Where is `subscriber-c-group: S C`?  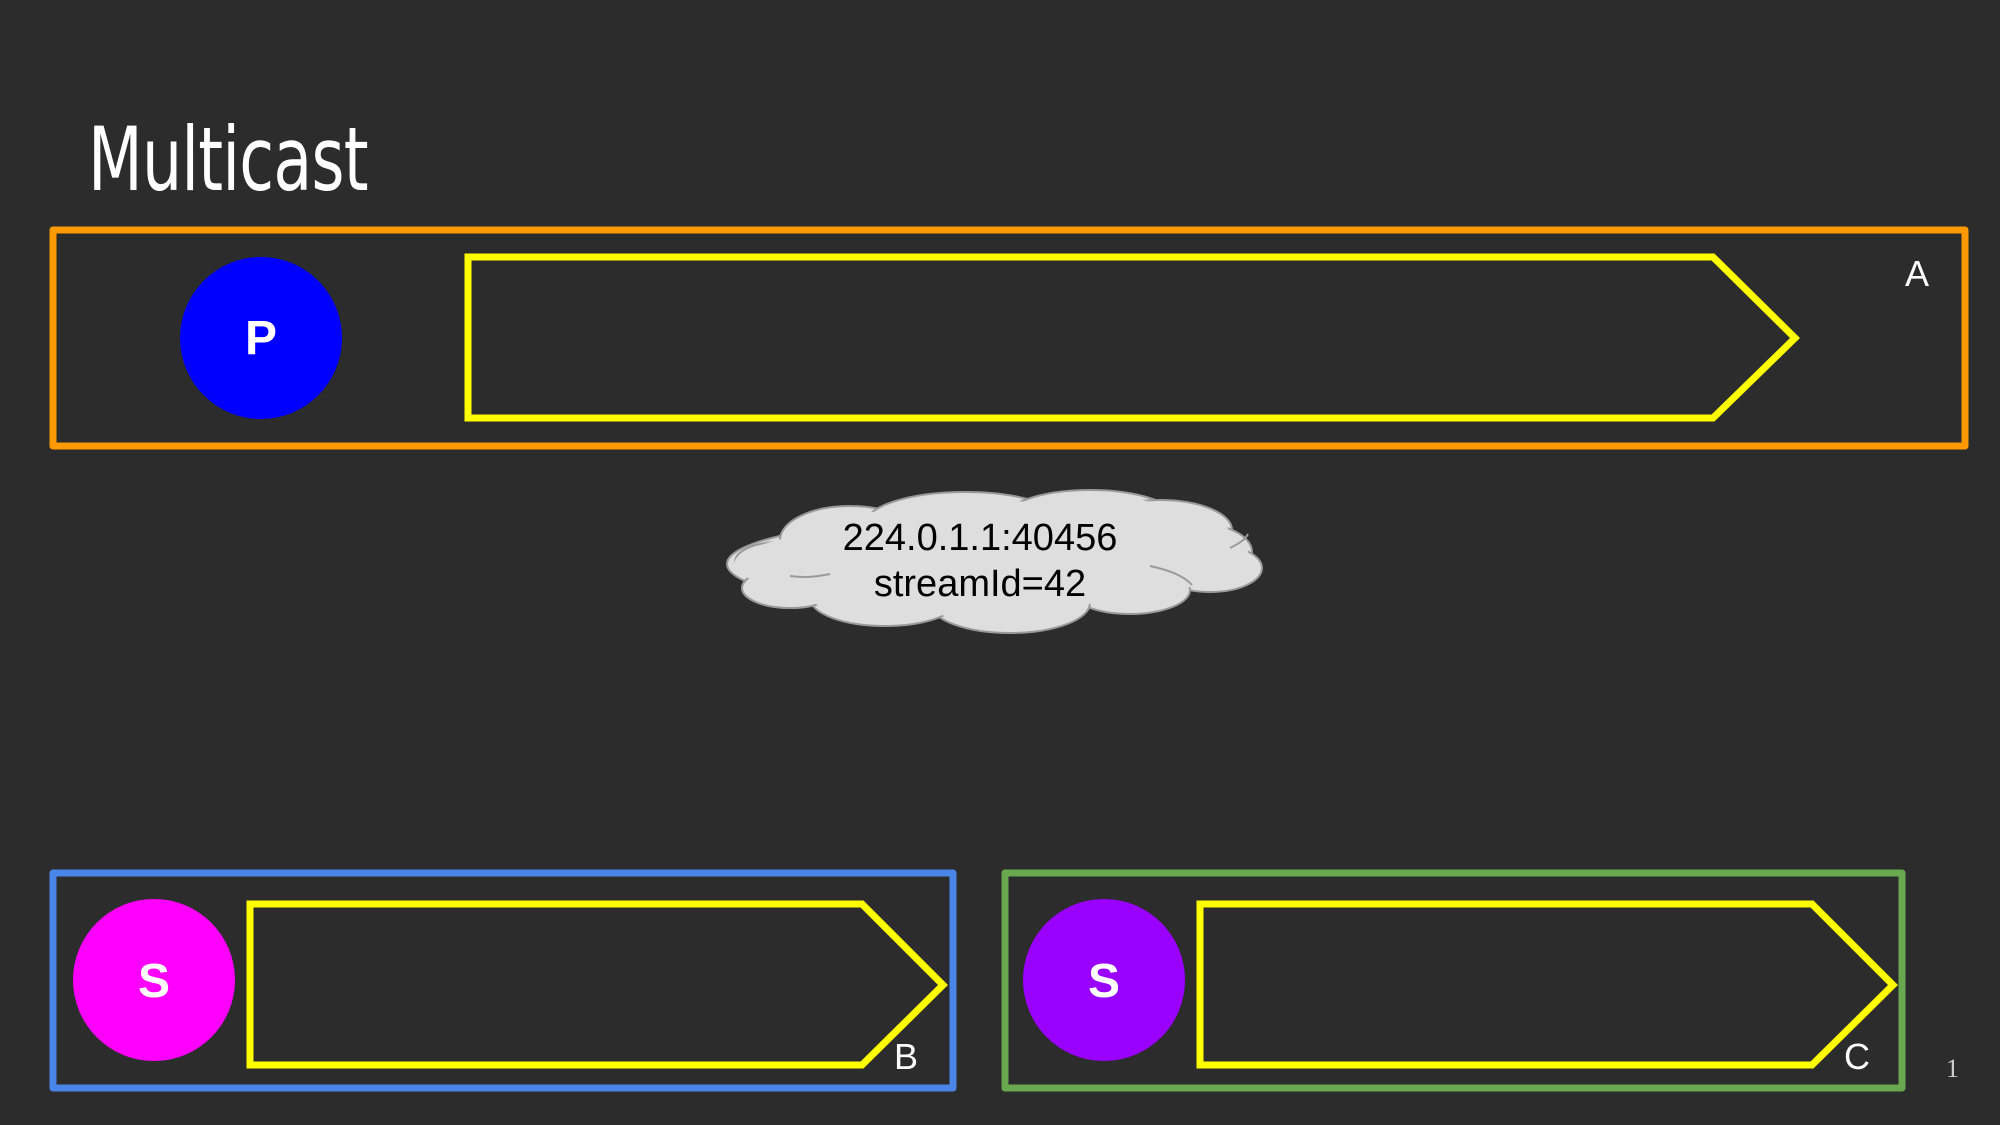 subscriber-c-group: S C is located at coordinates (1453, 980).